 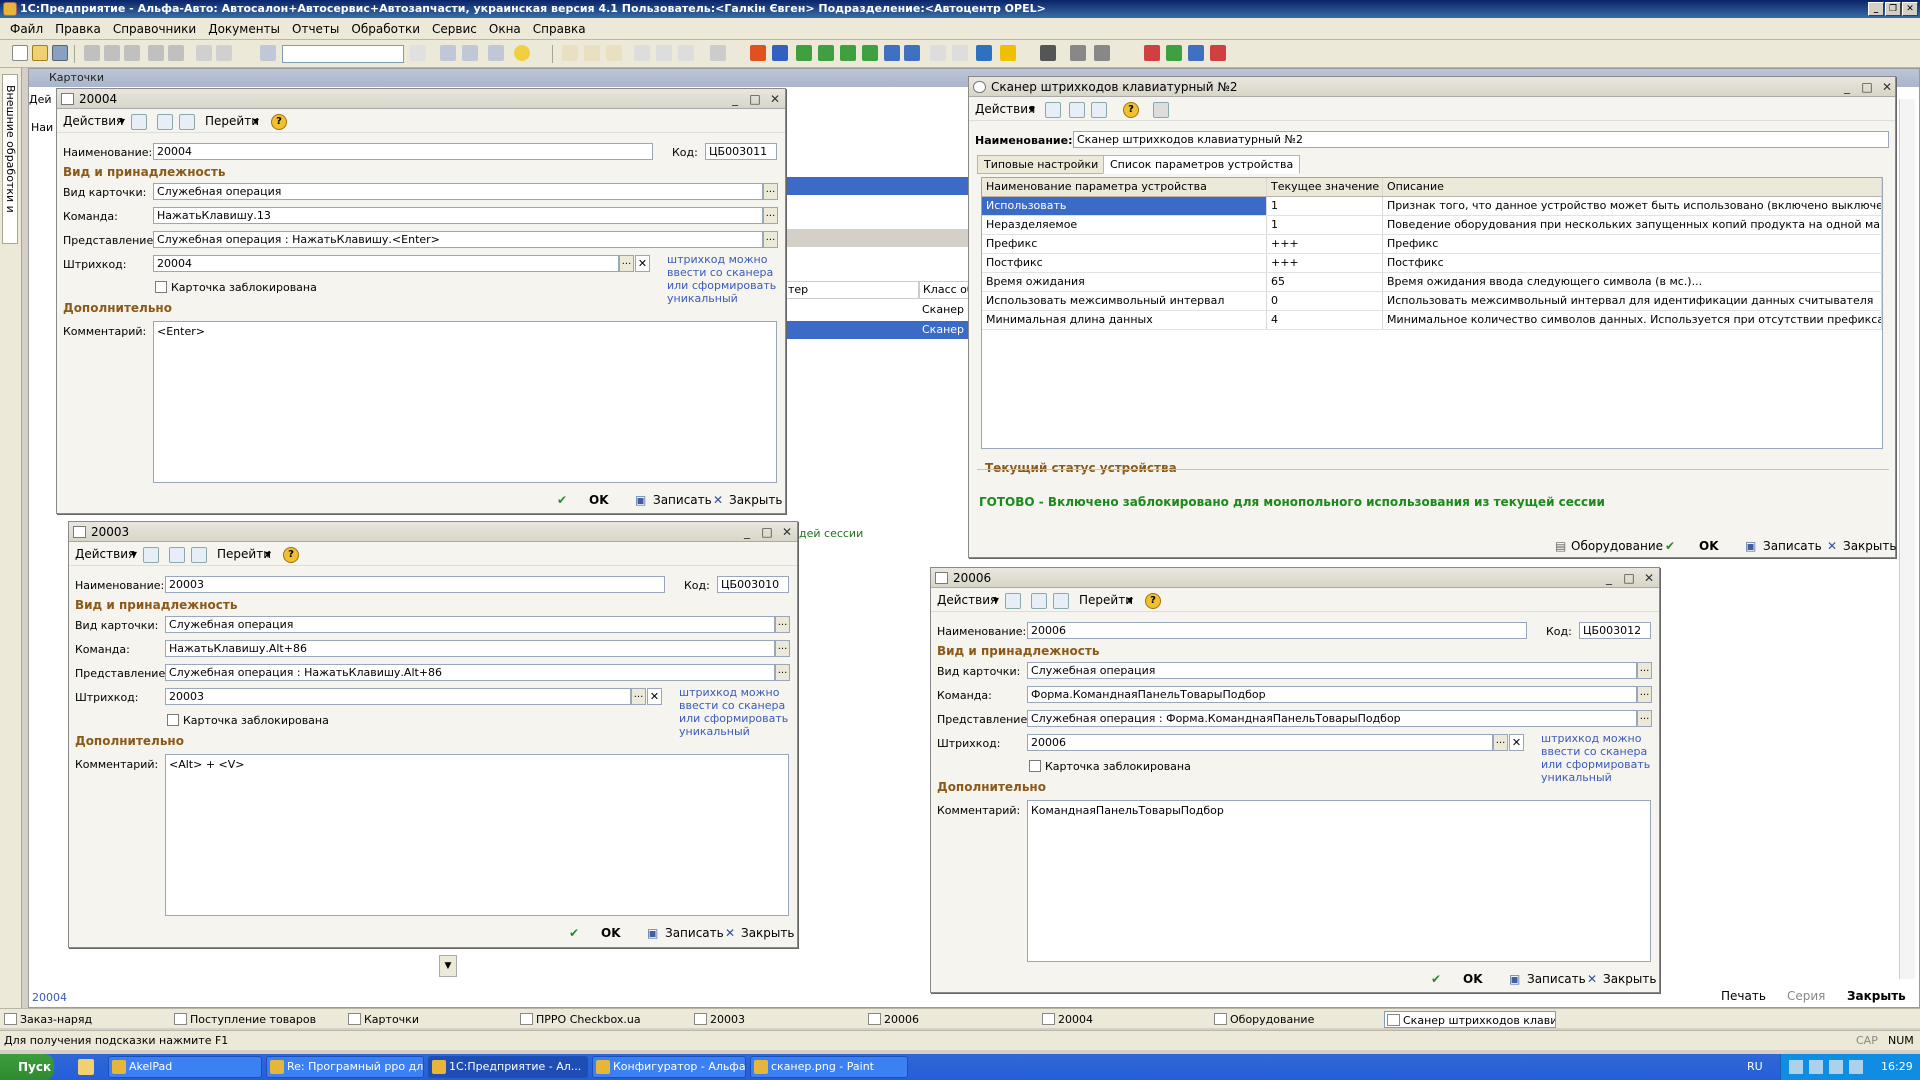 What do you see at coordinates (232, 121) in the screenshot?
I see `goto-menu: Перейти` at bounding box center [232, 121].